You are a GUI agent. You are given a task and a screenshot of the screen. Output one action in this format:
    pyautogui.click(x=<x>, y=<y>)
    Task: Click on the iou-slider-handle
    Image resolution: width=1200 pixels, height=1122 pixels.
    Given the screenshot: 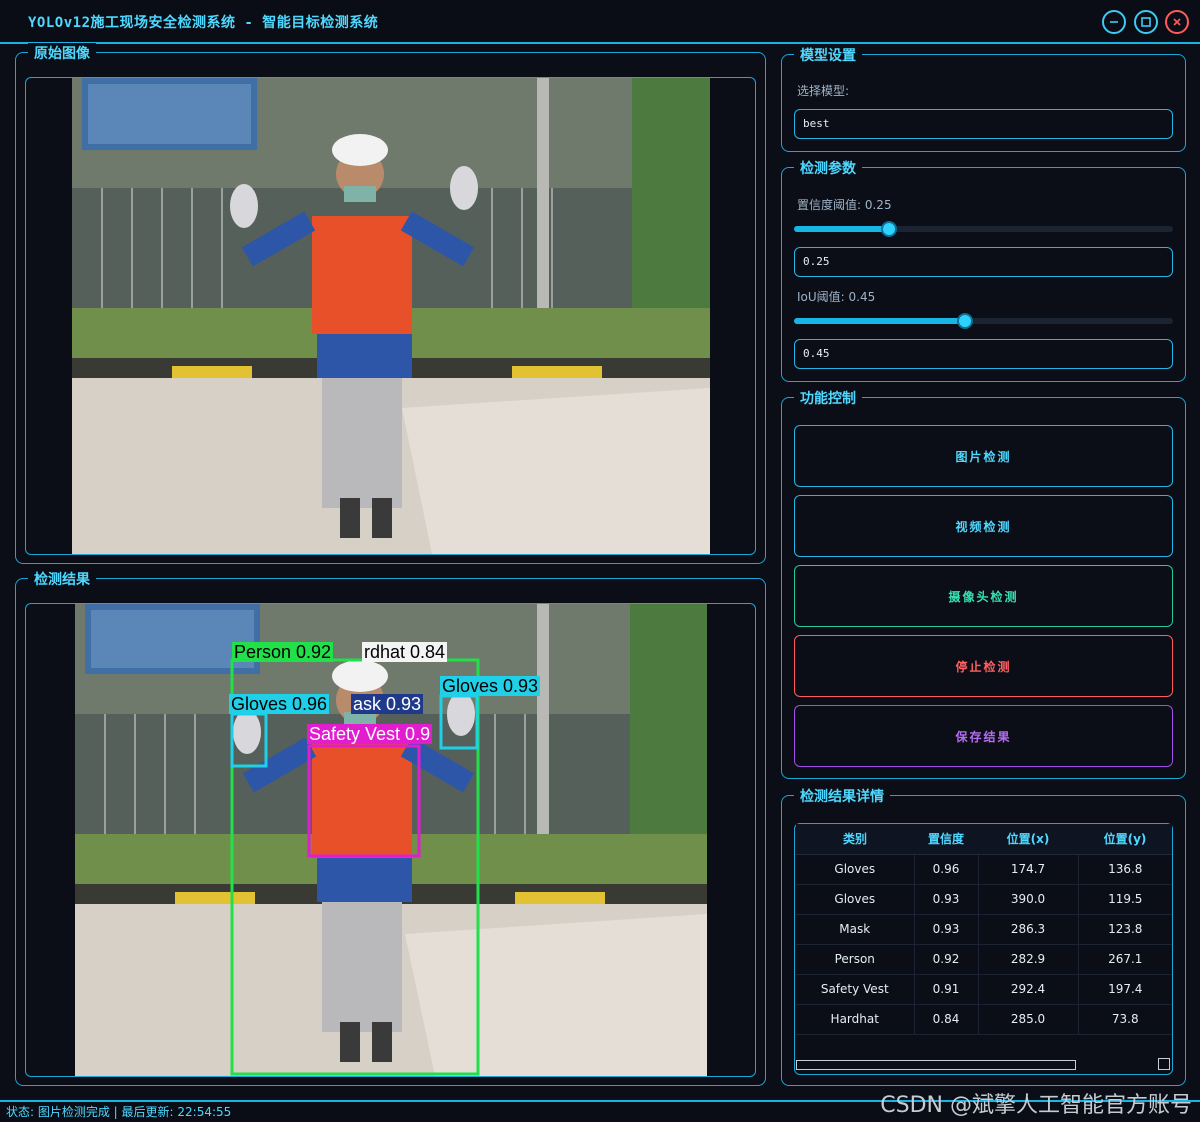 What is the action you would take?
    pyautogui.click(x=965, y=321)
    